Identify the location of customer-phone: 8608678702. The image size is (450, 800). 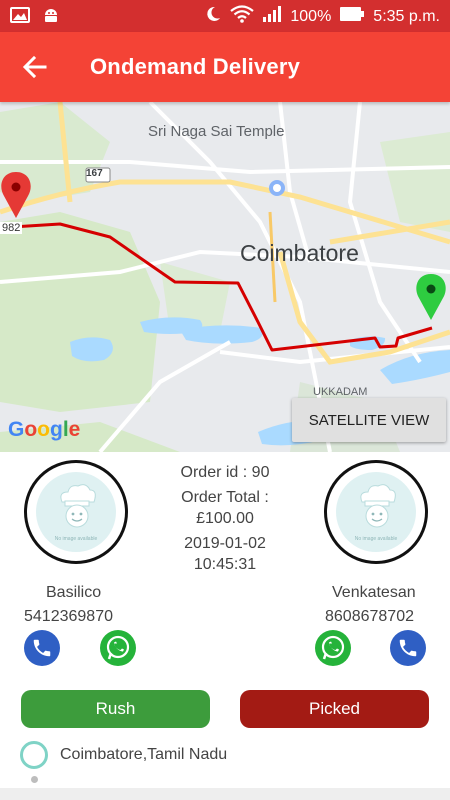
(369, 616).